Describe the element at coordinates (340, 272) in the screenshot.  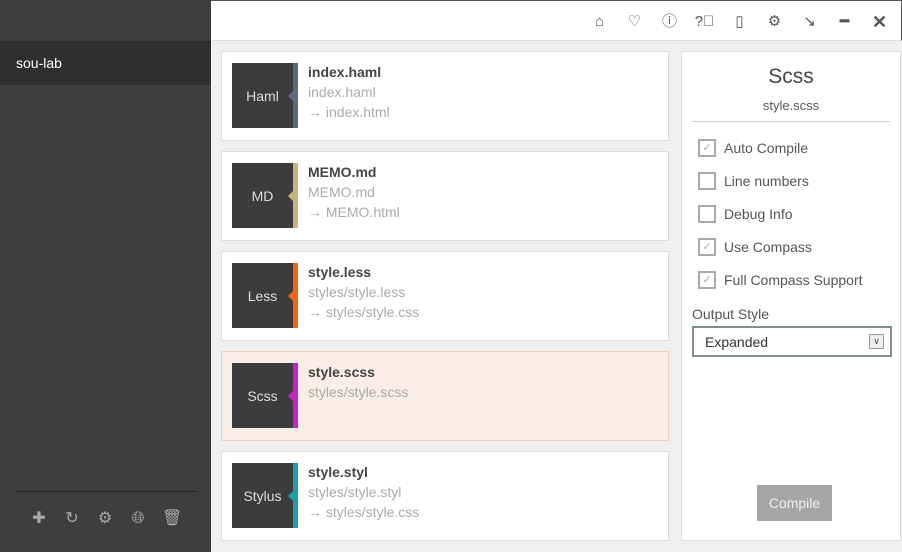
I see `file-name: style.less` at that location.